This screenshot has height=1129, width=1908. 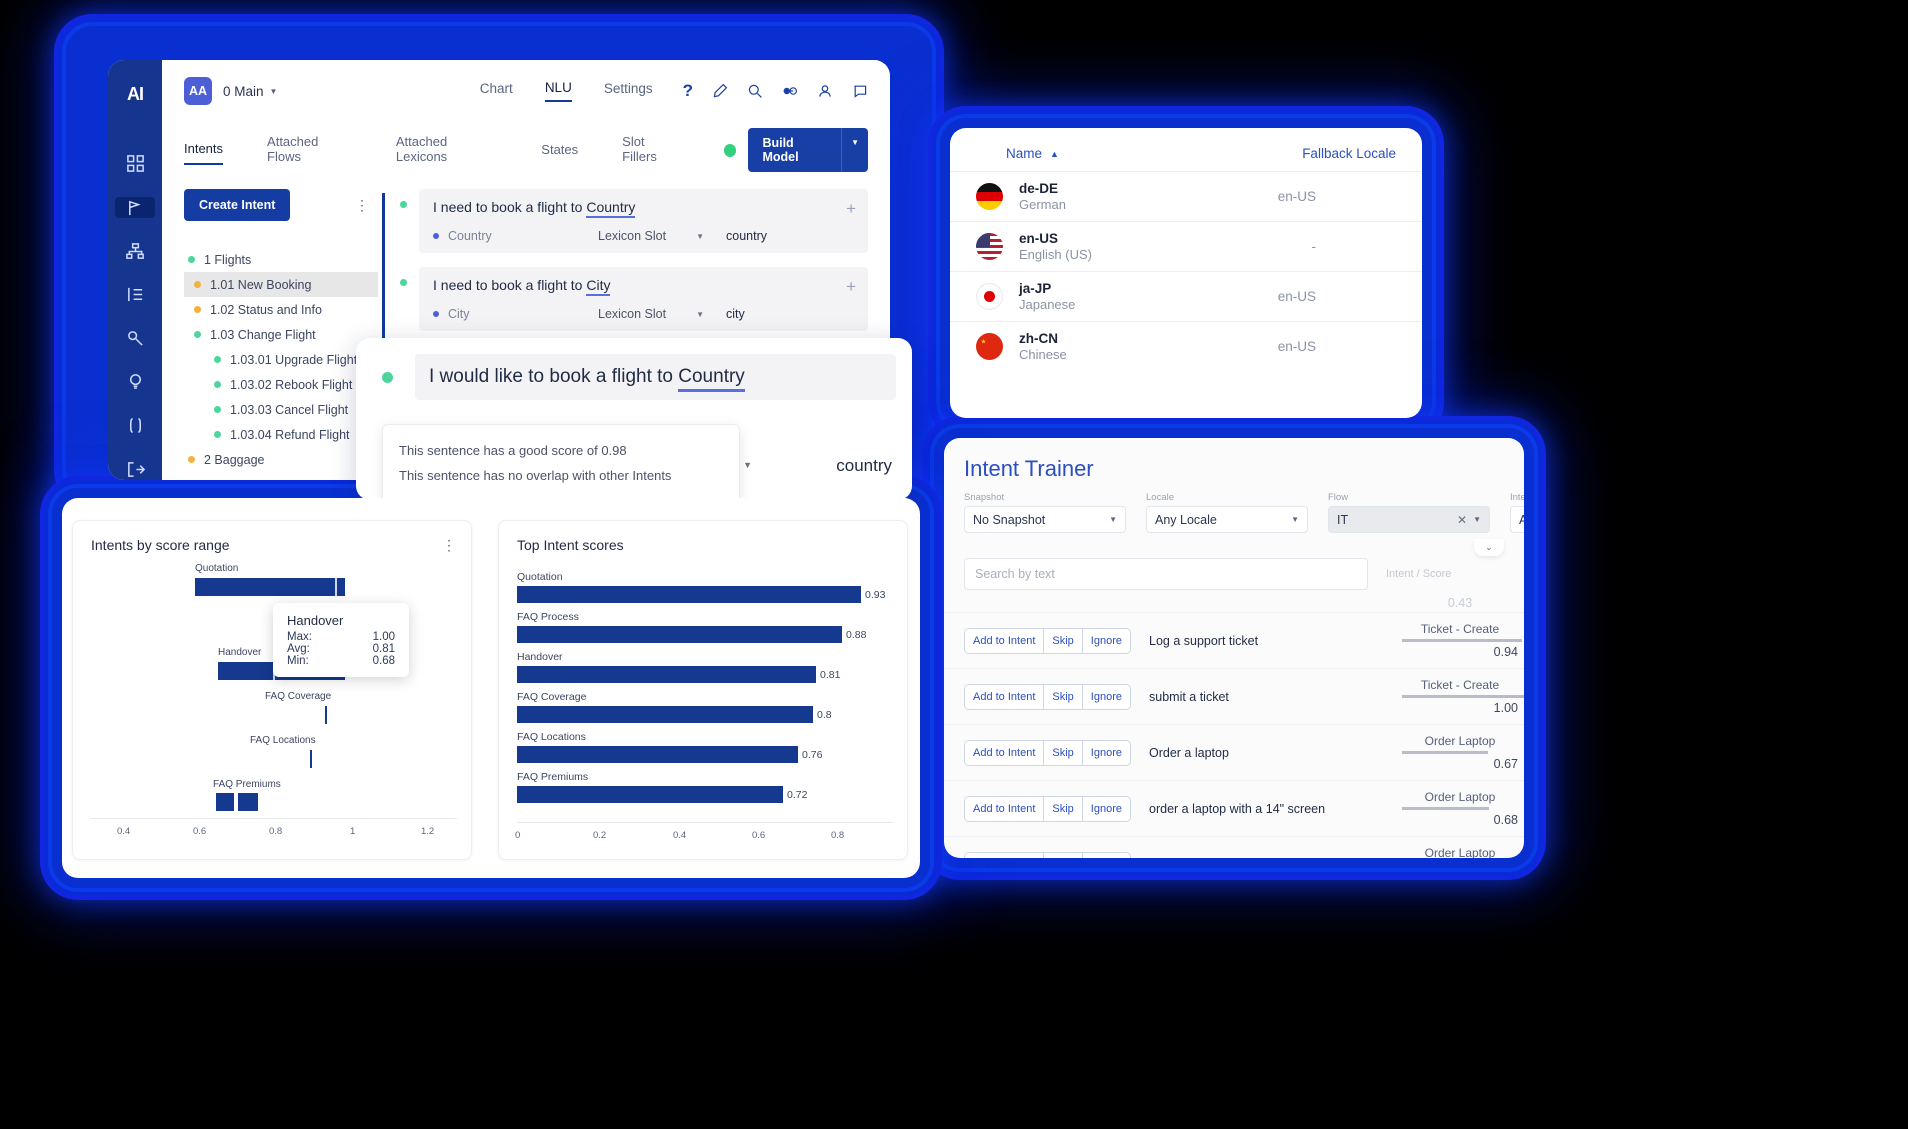 I want to click on sitemap-icon, so click(x=135, y=251).